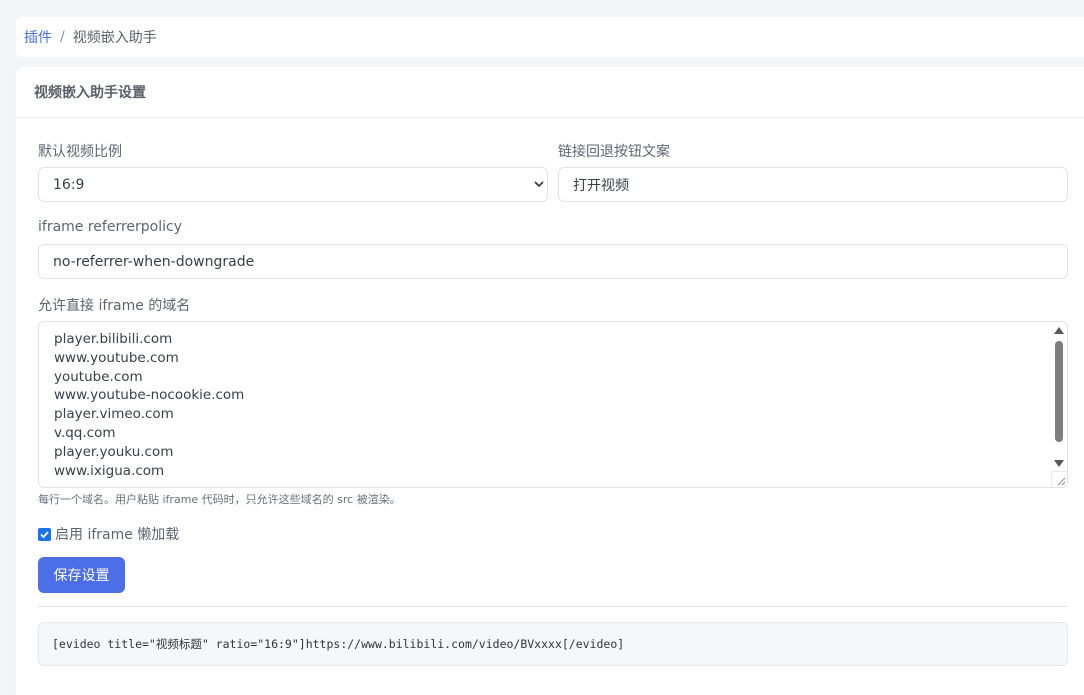  What do you see at coordinates (149, 395) in the screenshot?
I see `domain-line: www.youtube-nocookie.com` at bounding box center [149, 395].